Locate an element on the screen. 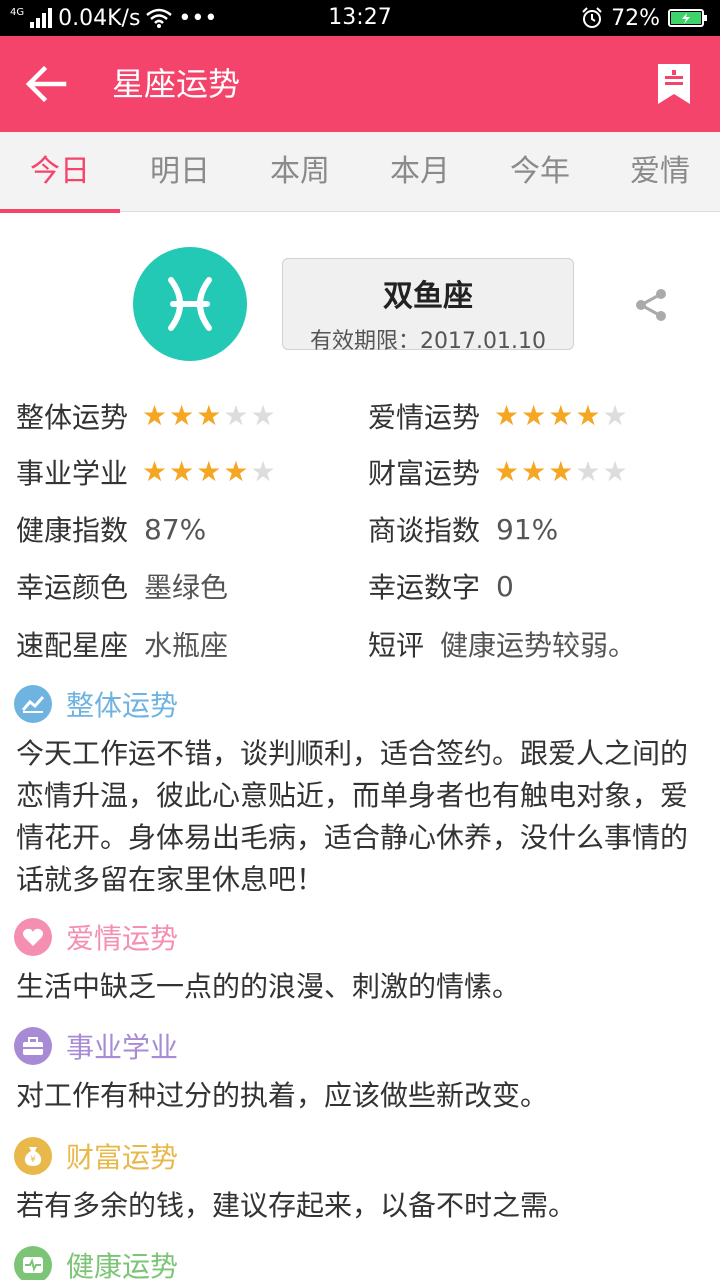 The height and width of the screenshot is (1280, 720). stat-value: 0 is located at coordinates (505, 586).